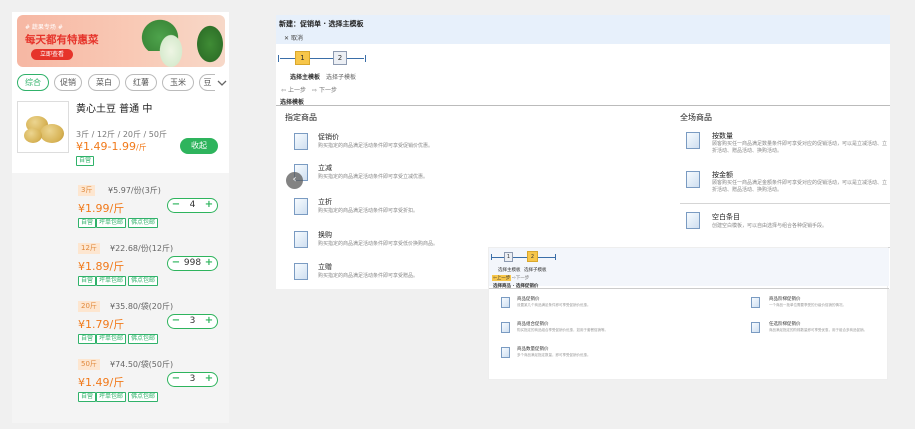 The image size is (915, 429). Describe the element at coordinates (121, 41) in the screenshot. I see `promo-banner: # 蔬果专场 # 每天都有特惠菜 立即查看` at that location.